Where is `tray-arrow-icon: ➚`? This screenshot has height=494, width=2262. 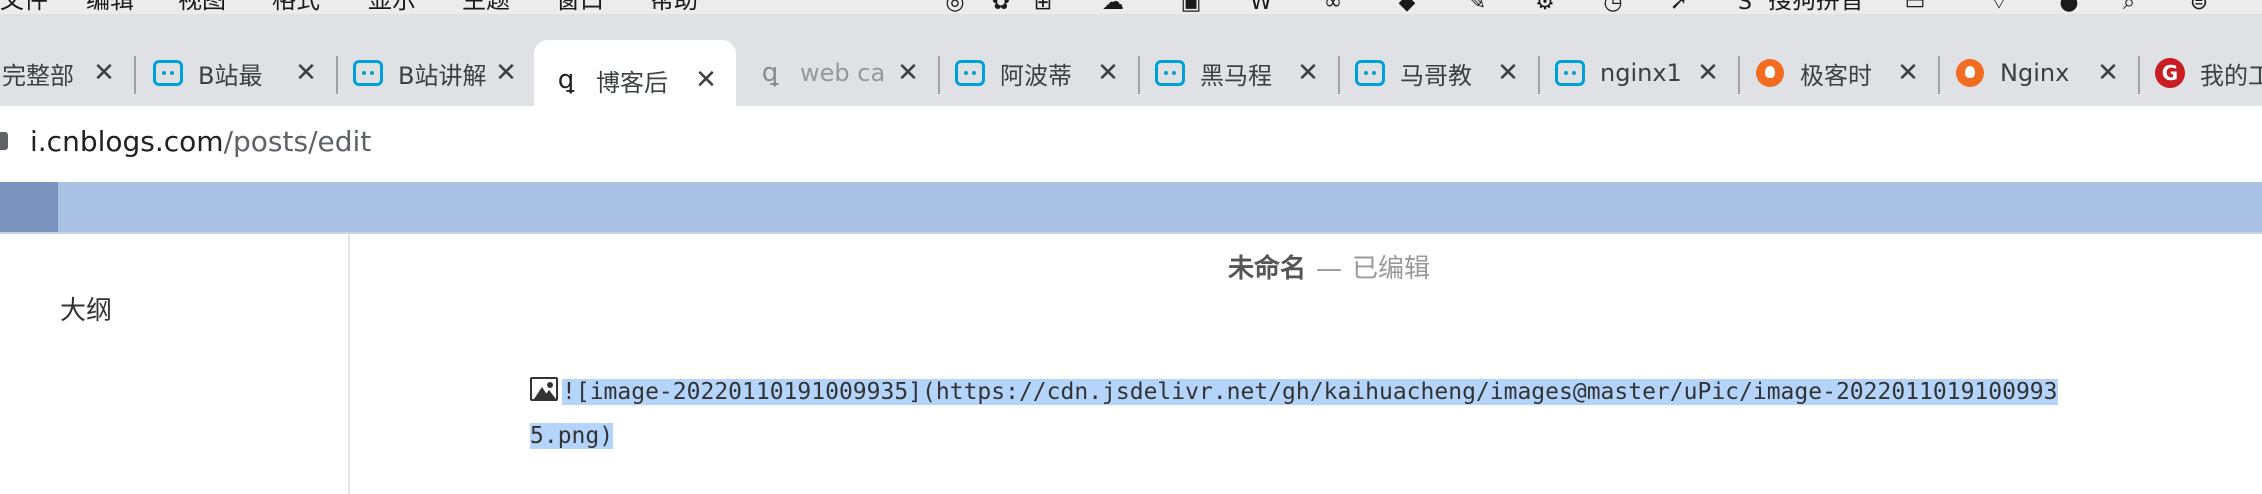
tray-arrow-icon: ➚ is located at coordinates (1679, 7).